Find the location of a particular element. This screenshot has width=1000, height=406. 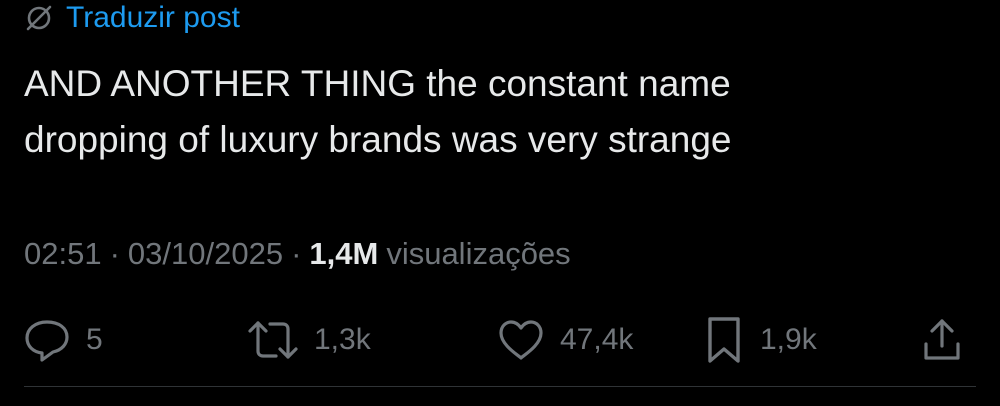

divider is located at coordinates (500, 386).